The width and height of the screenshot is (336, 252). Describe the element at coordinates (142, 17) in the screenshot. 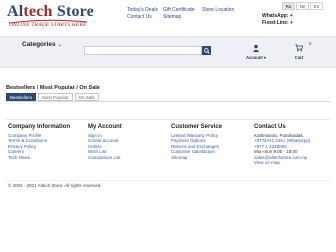

I see `top-link-contact-us: Contact Us` at that location.